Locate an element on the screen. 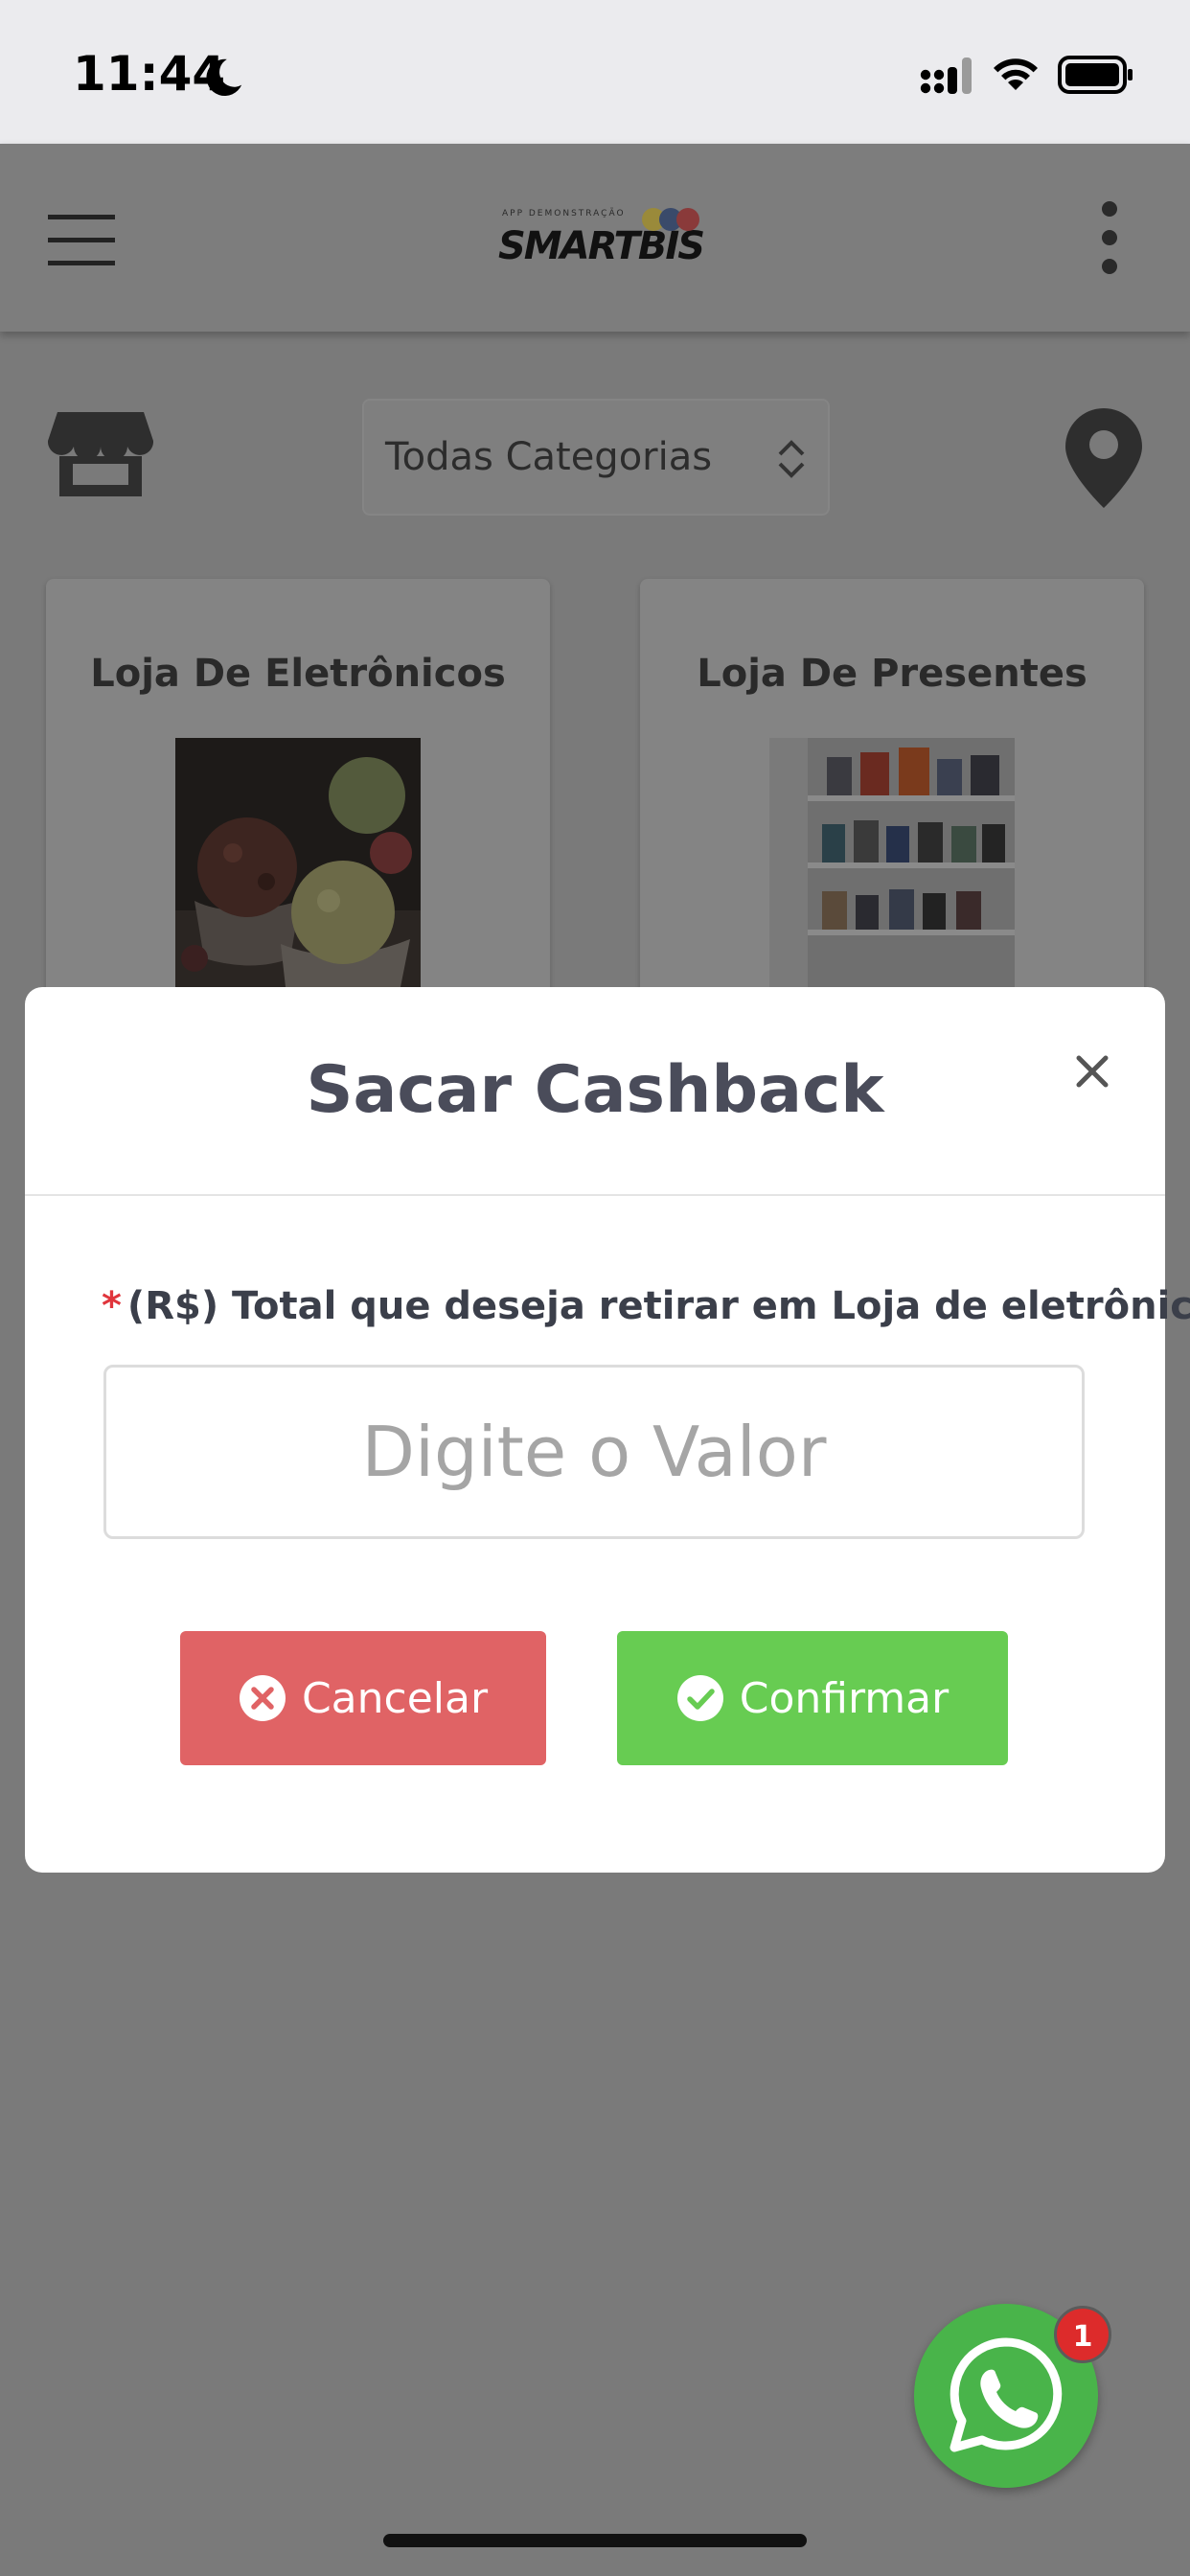 The image size is (1190, 2576). store-card-presentes: Loja De Presentes is located at coordinates (892, 789).